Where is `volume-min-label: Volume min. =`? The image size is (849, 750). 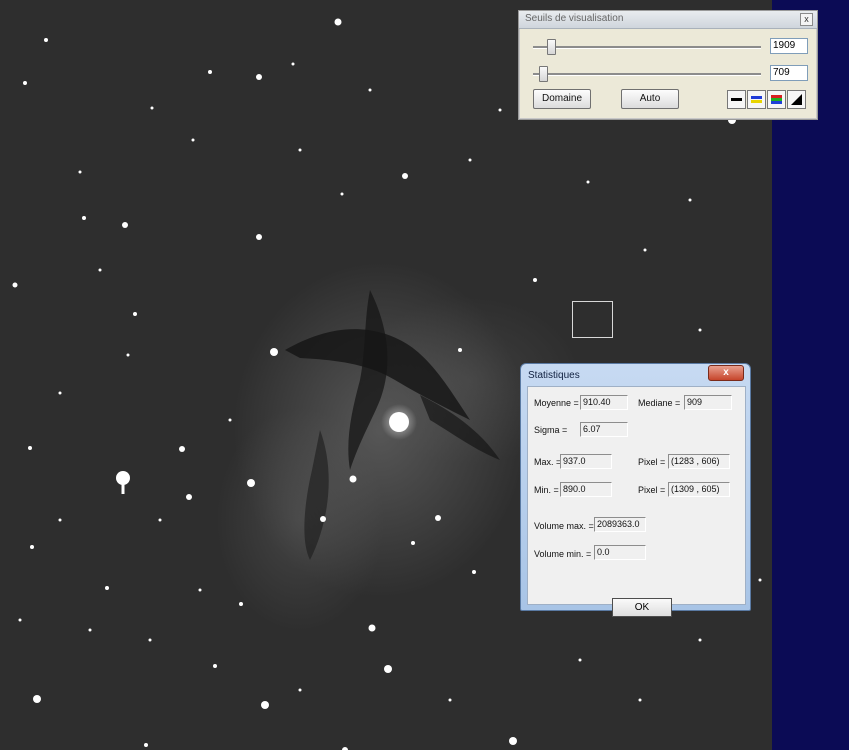 volume-min-label: Volume min. = is located at coordinates (563, 554).